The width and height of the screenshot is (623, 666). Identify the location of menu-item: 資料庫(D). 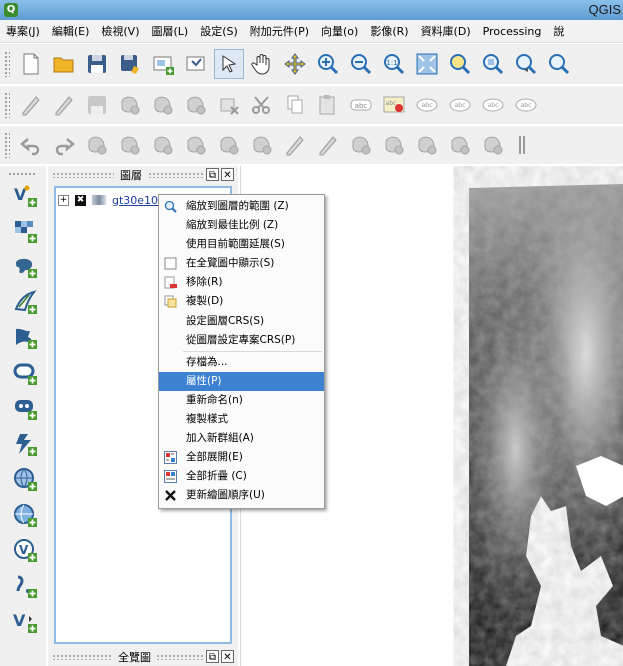
(446, 31).